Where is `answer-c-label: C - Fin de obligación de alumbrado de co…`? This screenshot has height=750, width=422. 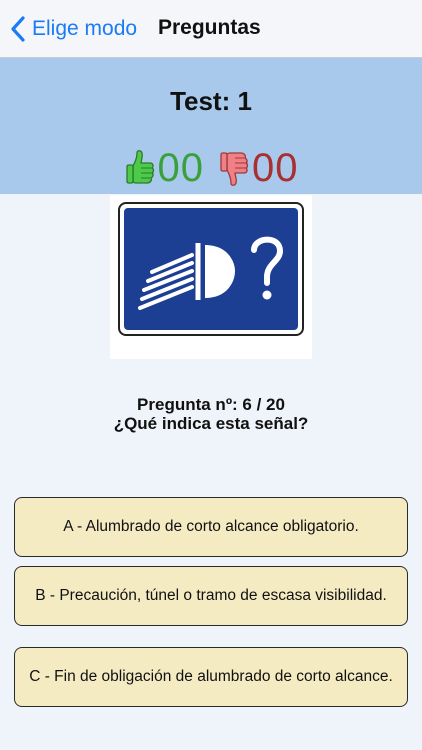
answer-c-label: C - Fin de obligación de alumbrado de co… is located at coordinates (211, 676).